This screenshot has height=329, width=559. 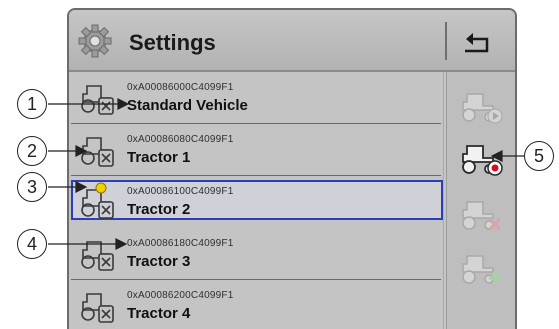 I want to click on vehicle-row-tractor-2: 0xA00086100C4099F1 Tractor 2, so click(x=256, y=202).